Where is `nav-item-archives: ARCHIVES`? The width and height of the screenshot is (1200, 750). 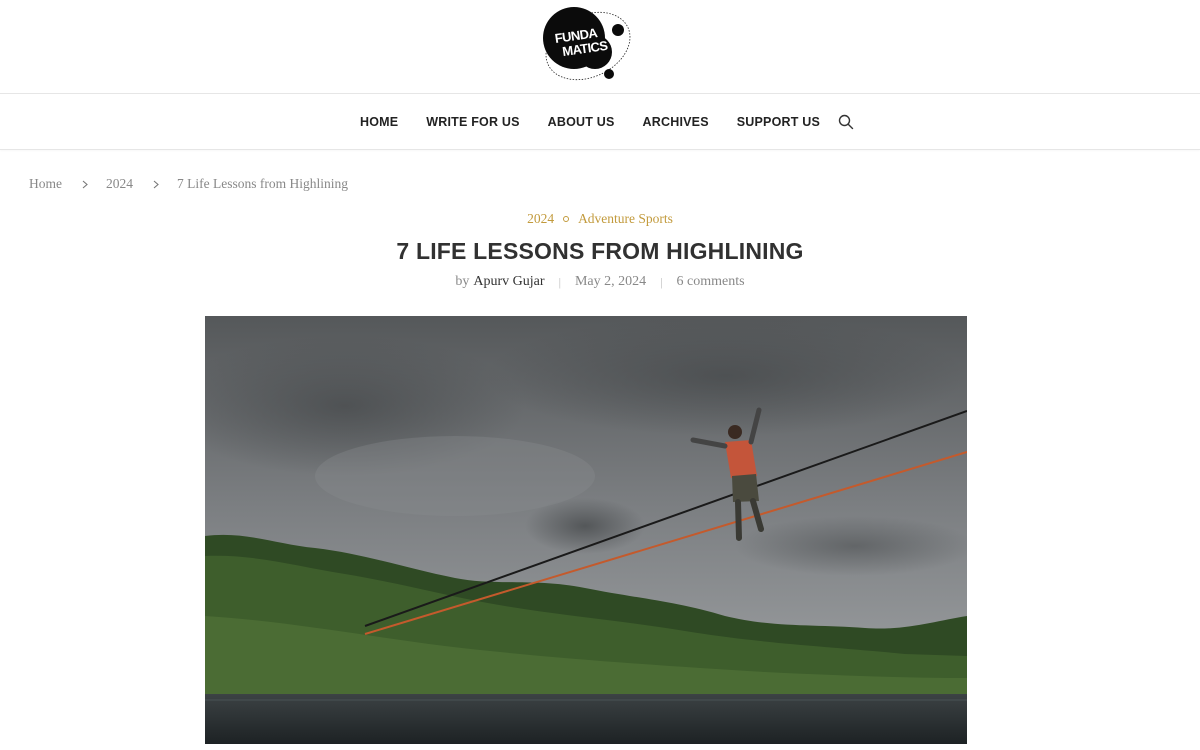
nav-item-archives: ARCHIVES is located at coordinates (676, 122).